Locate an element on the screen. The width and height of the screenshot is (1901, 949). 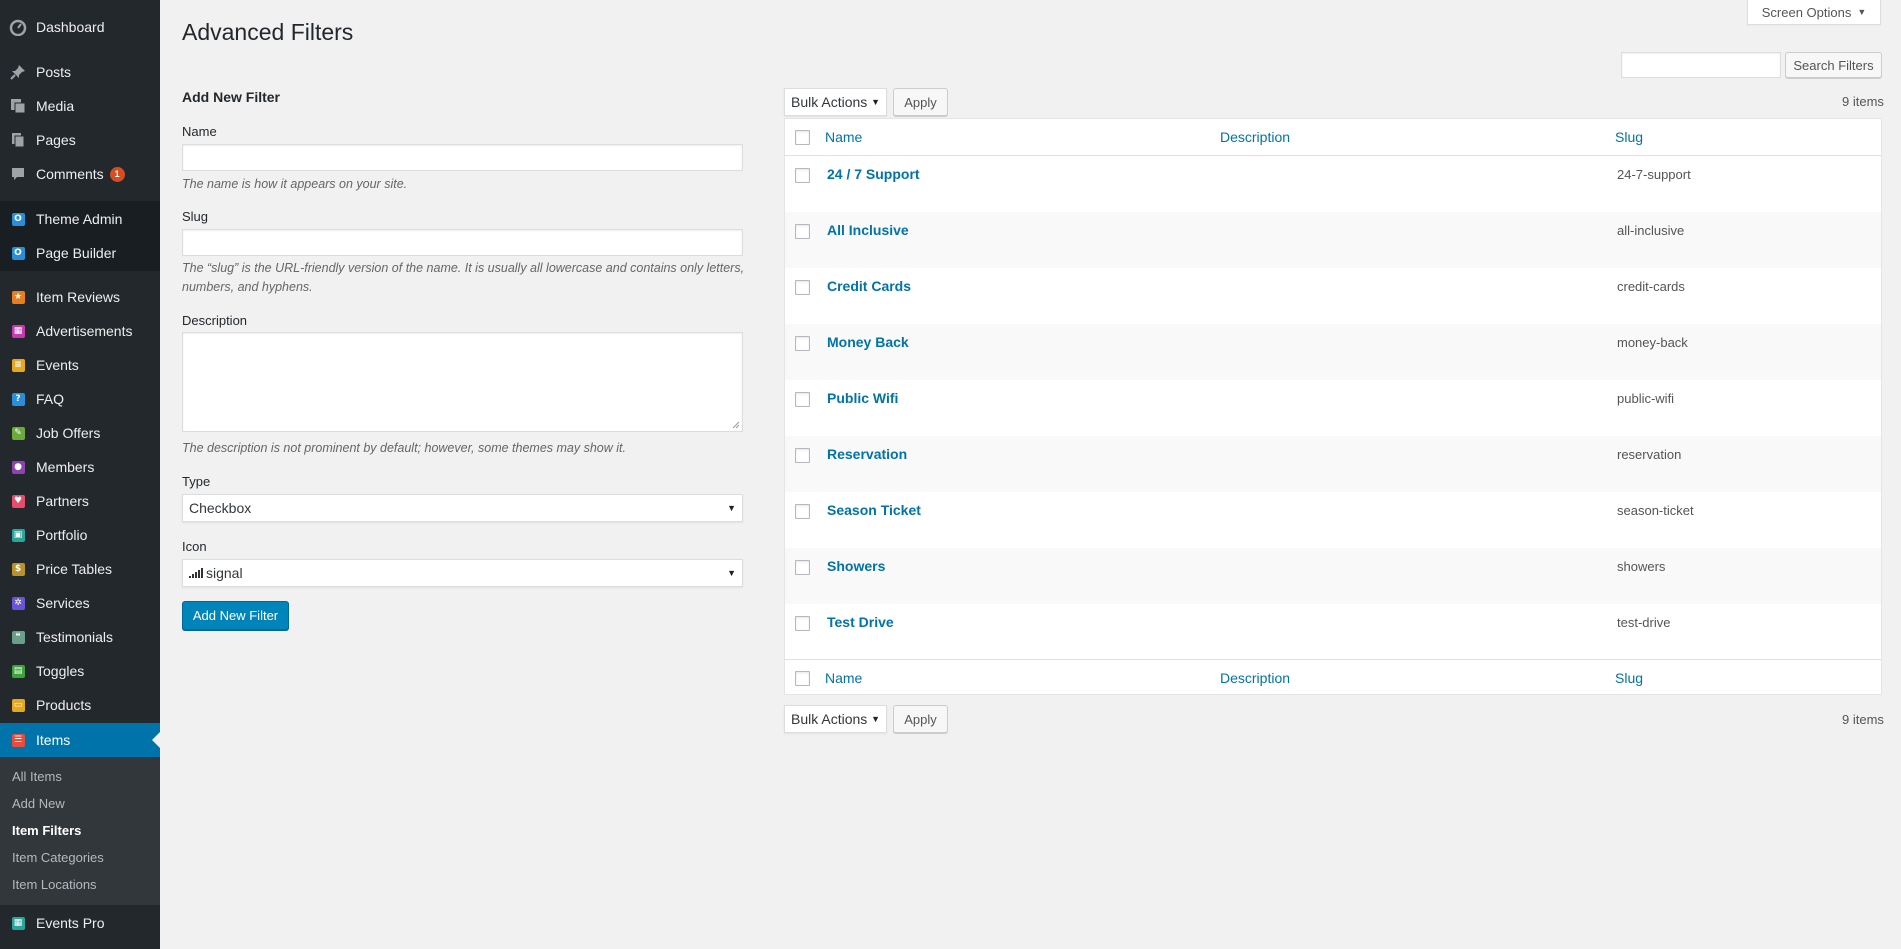
menu-services: ✲ Services is located at coordinates (80, 603).